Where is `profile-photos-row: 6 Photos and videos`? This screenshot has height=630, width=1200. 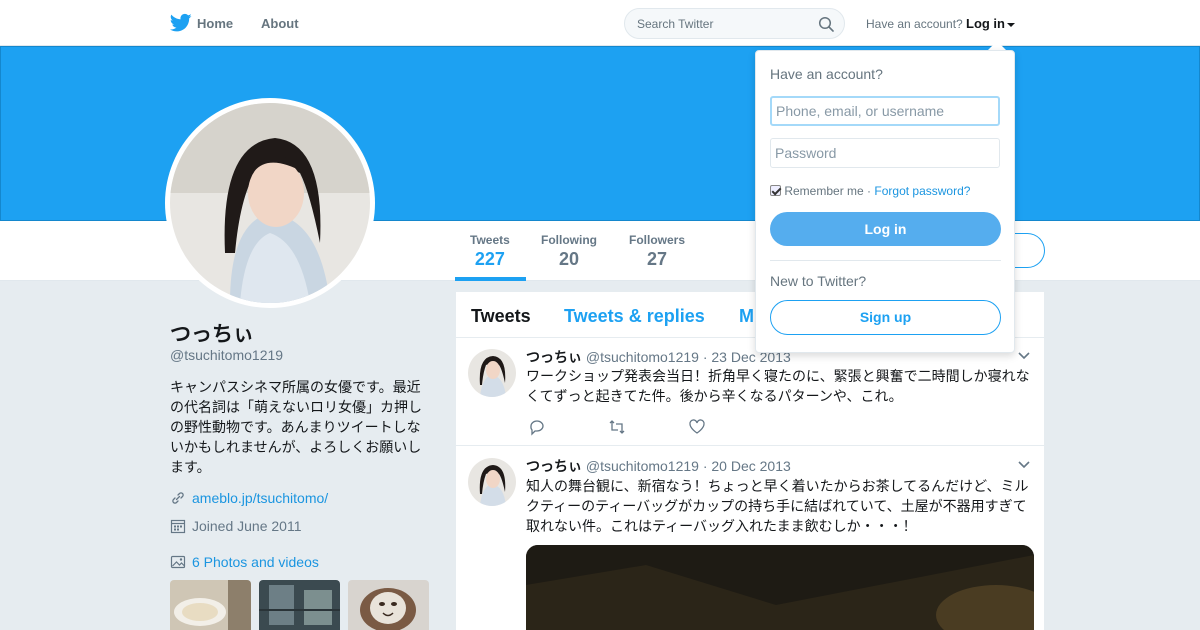 profile-photos-row: 6 Photos and videos is located at coordinates (244, 562).